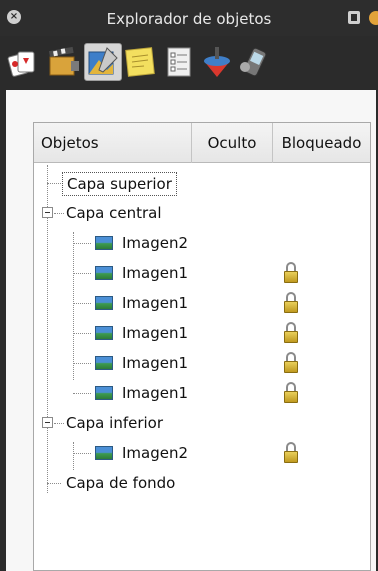 This screenshot has height=571, width=378. I want to click on checklist-icon, so click(179, 62).